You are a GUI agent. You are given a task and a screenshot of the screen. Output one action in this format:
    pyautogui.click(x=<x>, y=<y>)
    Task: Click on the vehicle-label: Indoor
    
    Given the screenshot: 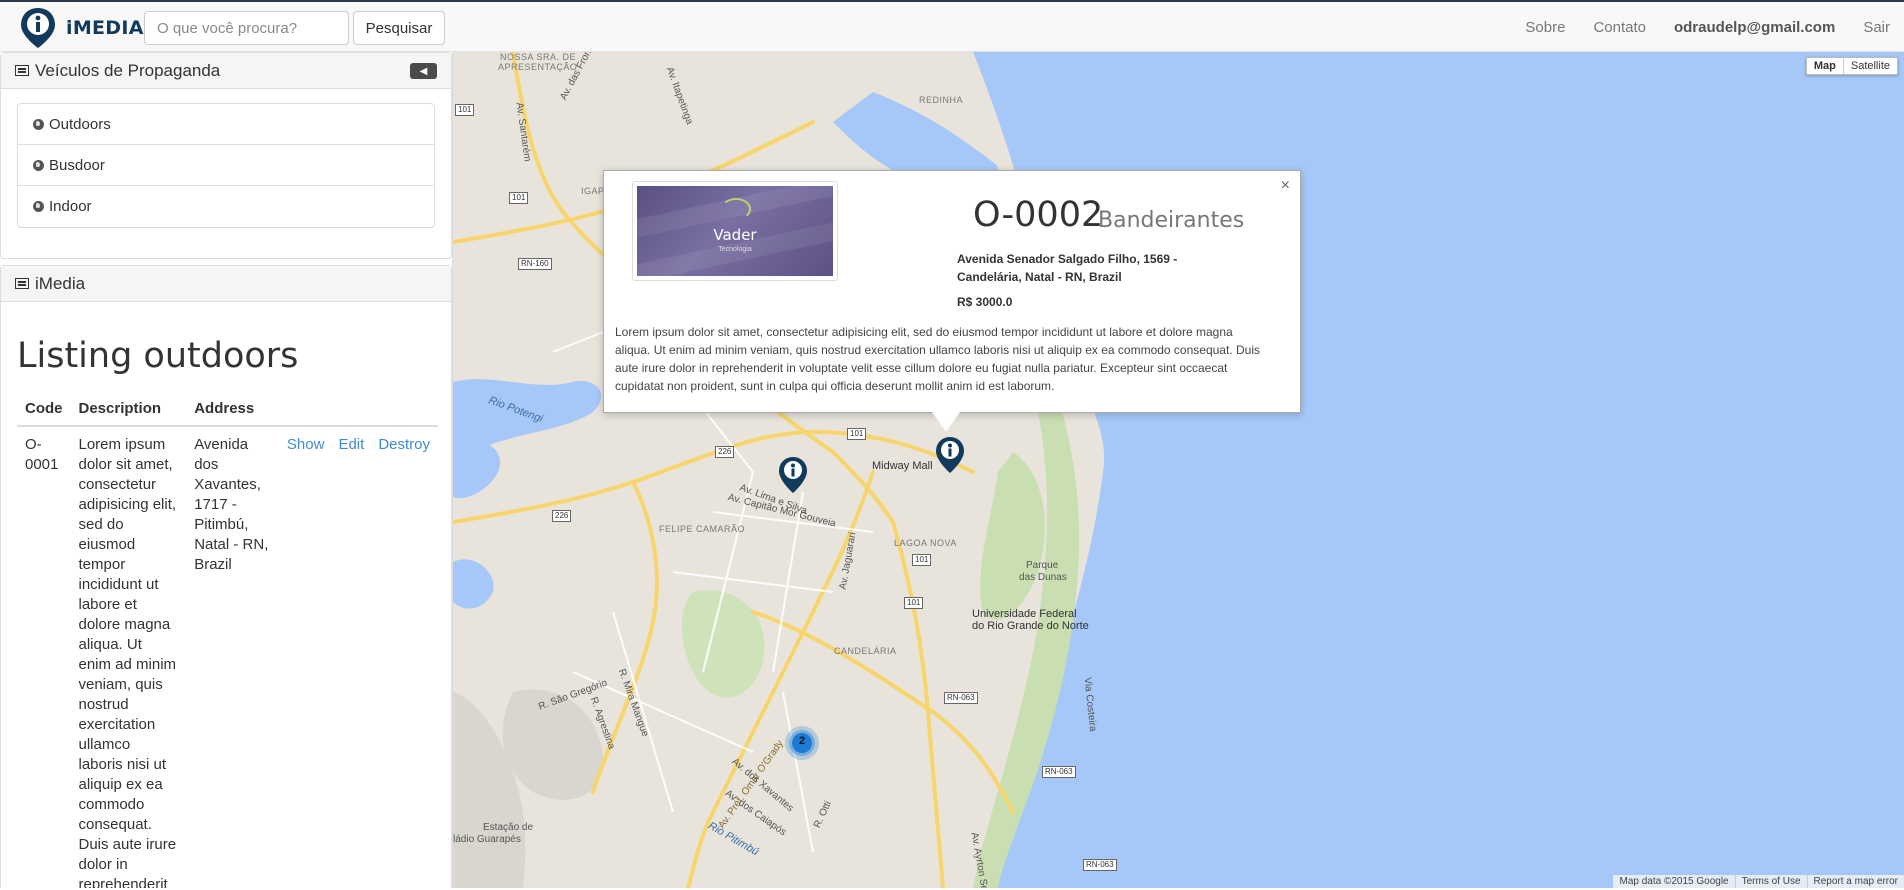 What is the action you would take?
    pyautogui.click(x=70, y=206)
    